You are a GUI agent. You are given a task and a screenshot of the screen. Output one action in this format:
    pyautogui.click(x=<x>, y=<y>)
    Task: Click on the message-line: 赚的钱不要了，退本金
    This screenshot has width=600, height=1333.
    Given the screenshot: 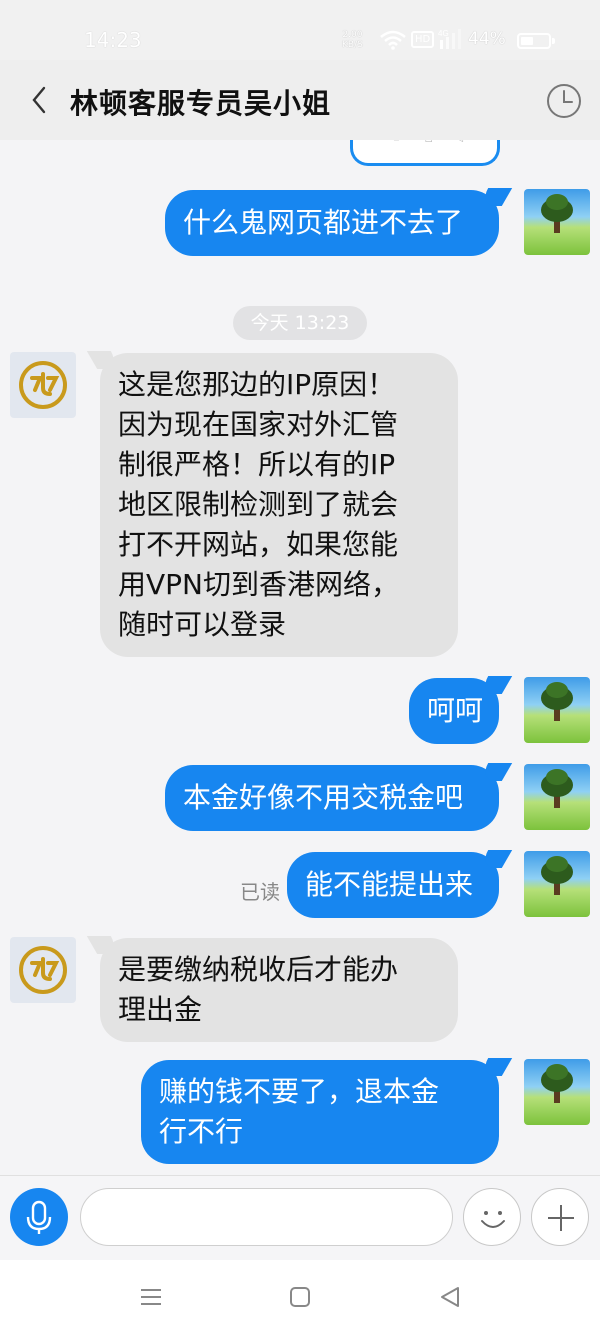 What is the action you would take?
    pyautogui.click(x=299, y=1091)
    